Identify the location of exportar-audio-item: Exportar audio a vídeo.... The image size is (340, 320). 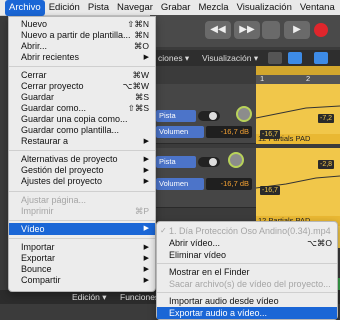
(247, 313).